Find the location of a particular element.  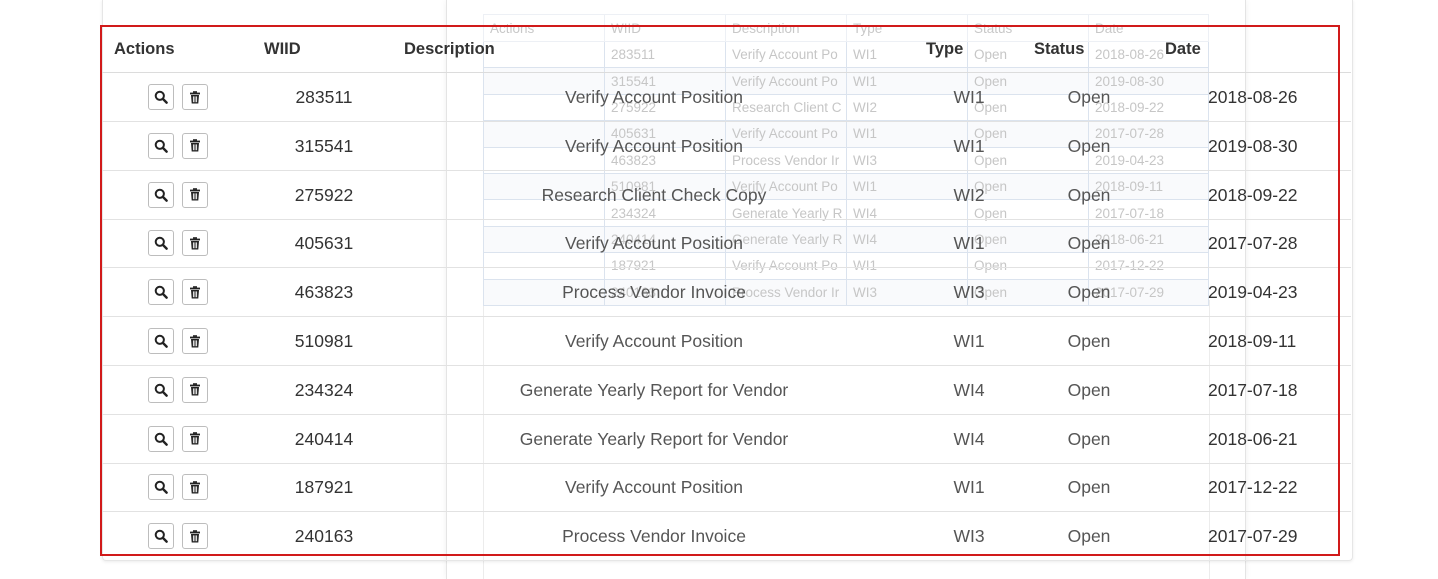

cell-date: 2018-08-26 is located at coordinates (1253, 97).